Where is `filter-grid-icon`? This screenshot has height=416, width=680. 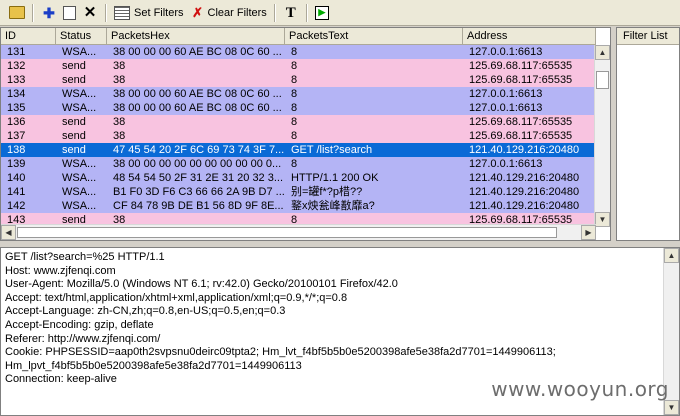
filter-grid-icon is located at coordinates (122, 12).